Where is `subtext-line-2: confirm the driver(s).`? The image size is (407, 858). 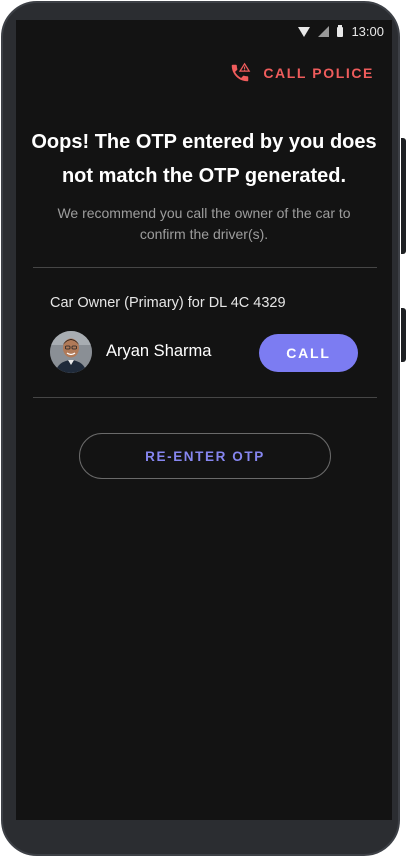 subtext-line-2: confirm the driver(s). is located at coordinates (204, 234).